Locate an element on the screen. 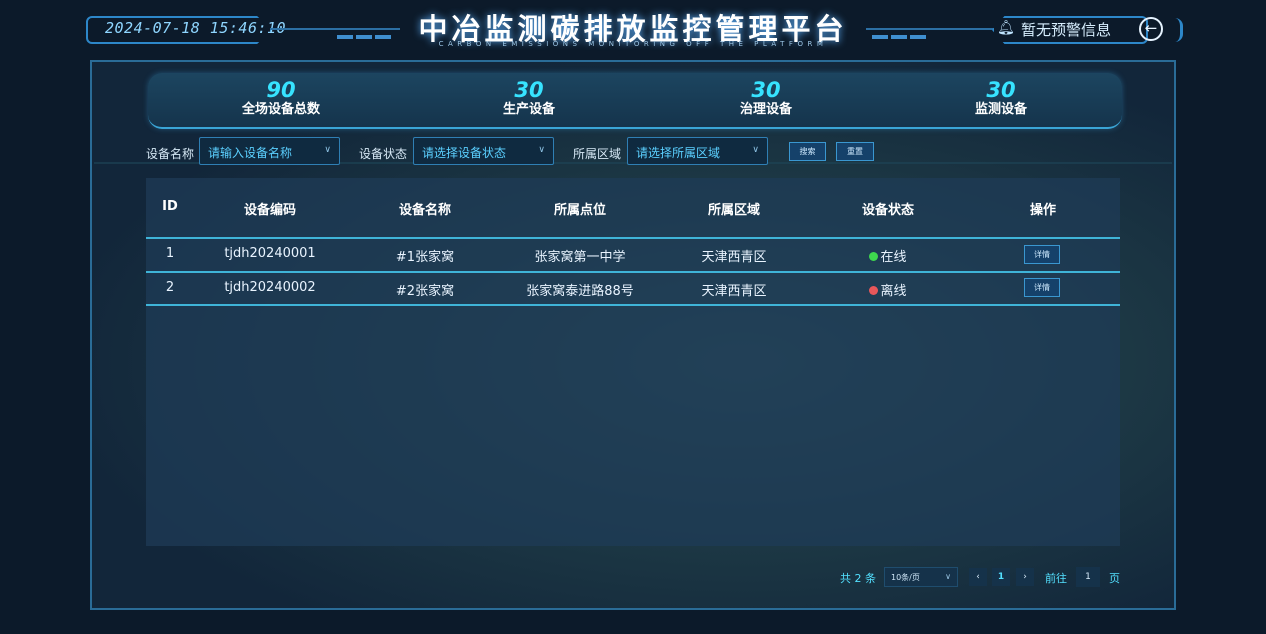 This screenshot has height=634, width=1266. device-name-placeholder: 请输入设备名称 is located at coordinates (250, 153).